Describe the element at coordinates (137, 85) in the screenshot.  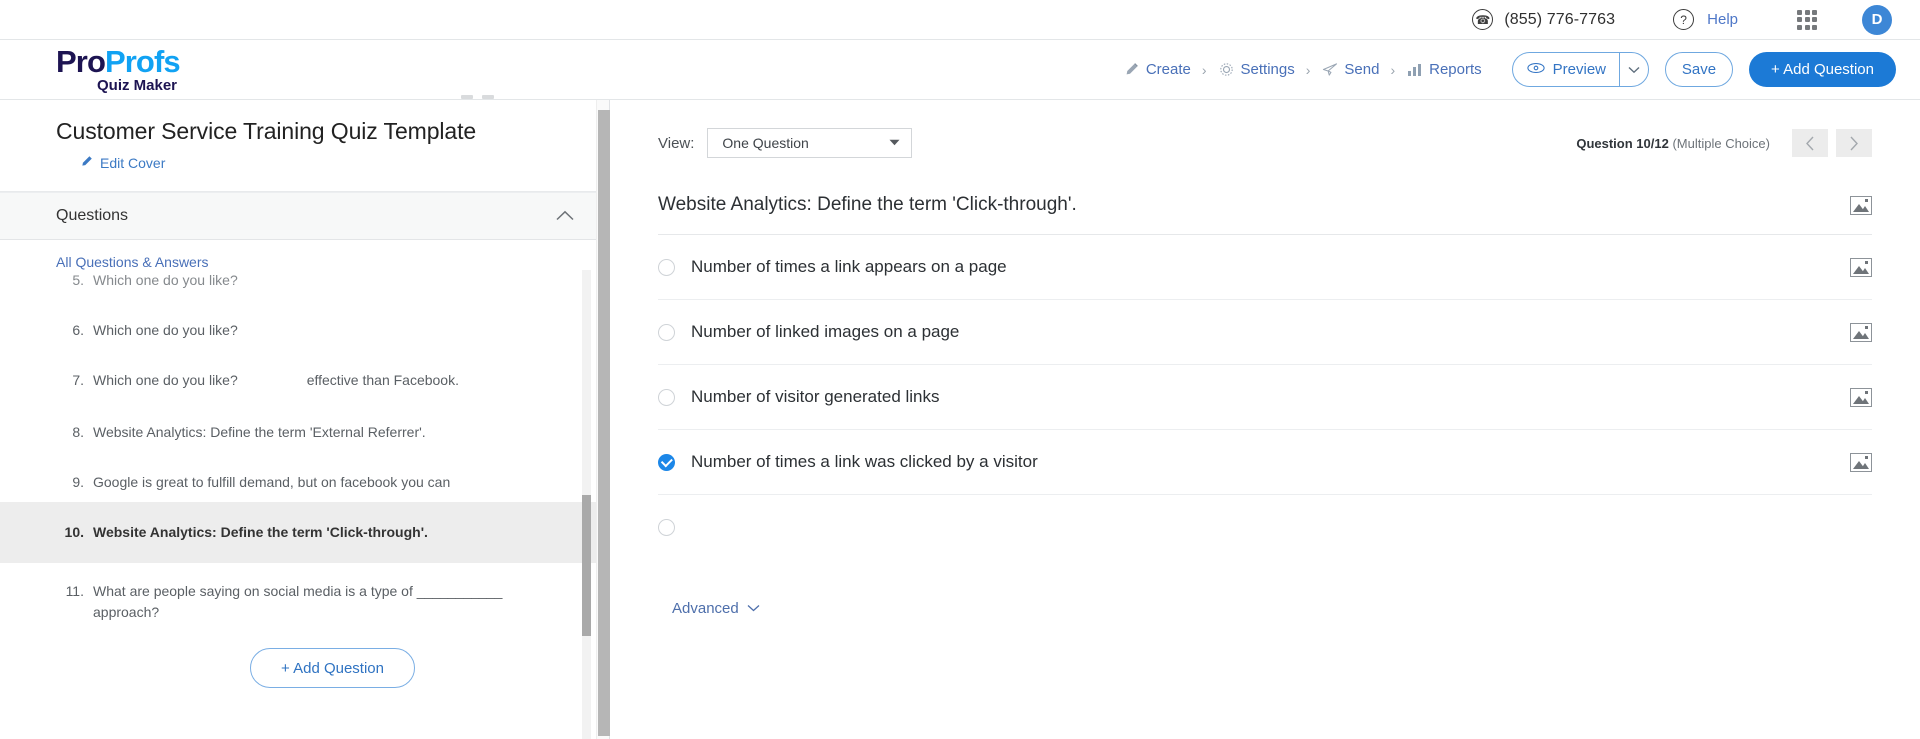
I see `logo-subtitle: Quiz Maker` at that location.